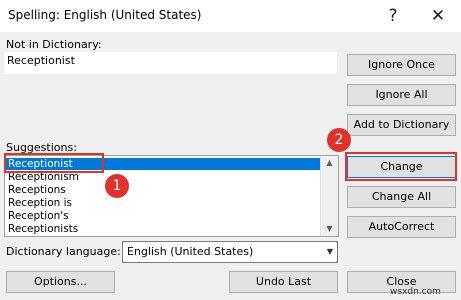 The image size is (461, 300). I want to click on not-in-dictionary-value: Receptionist, so click(41, 60).